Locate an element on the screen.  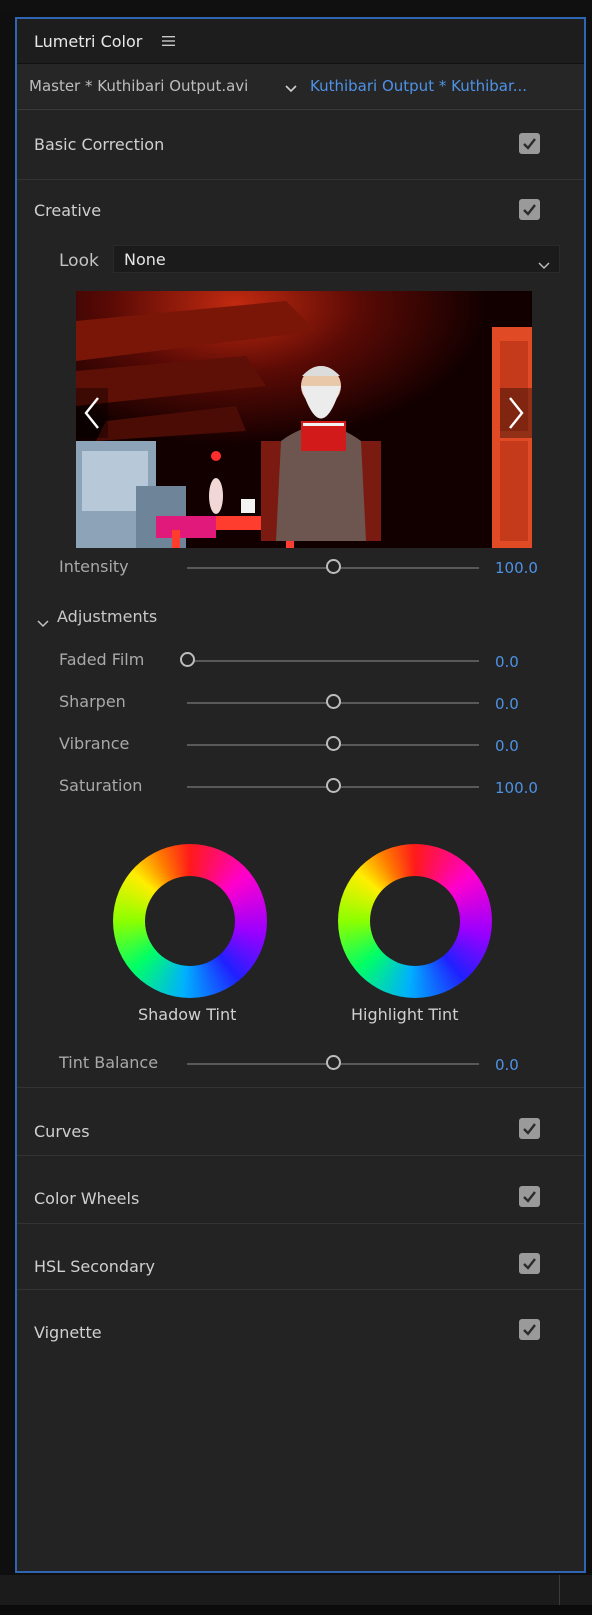
vibrance-value: 0.0 is located at coordinates (507, 746).